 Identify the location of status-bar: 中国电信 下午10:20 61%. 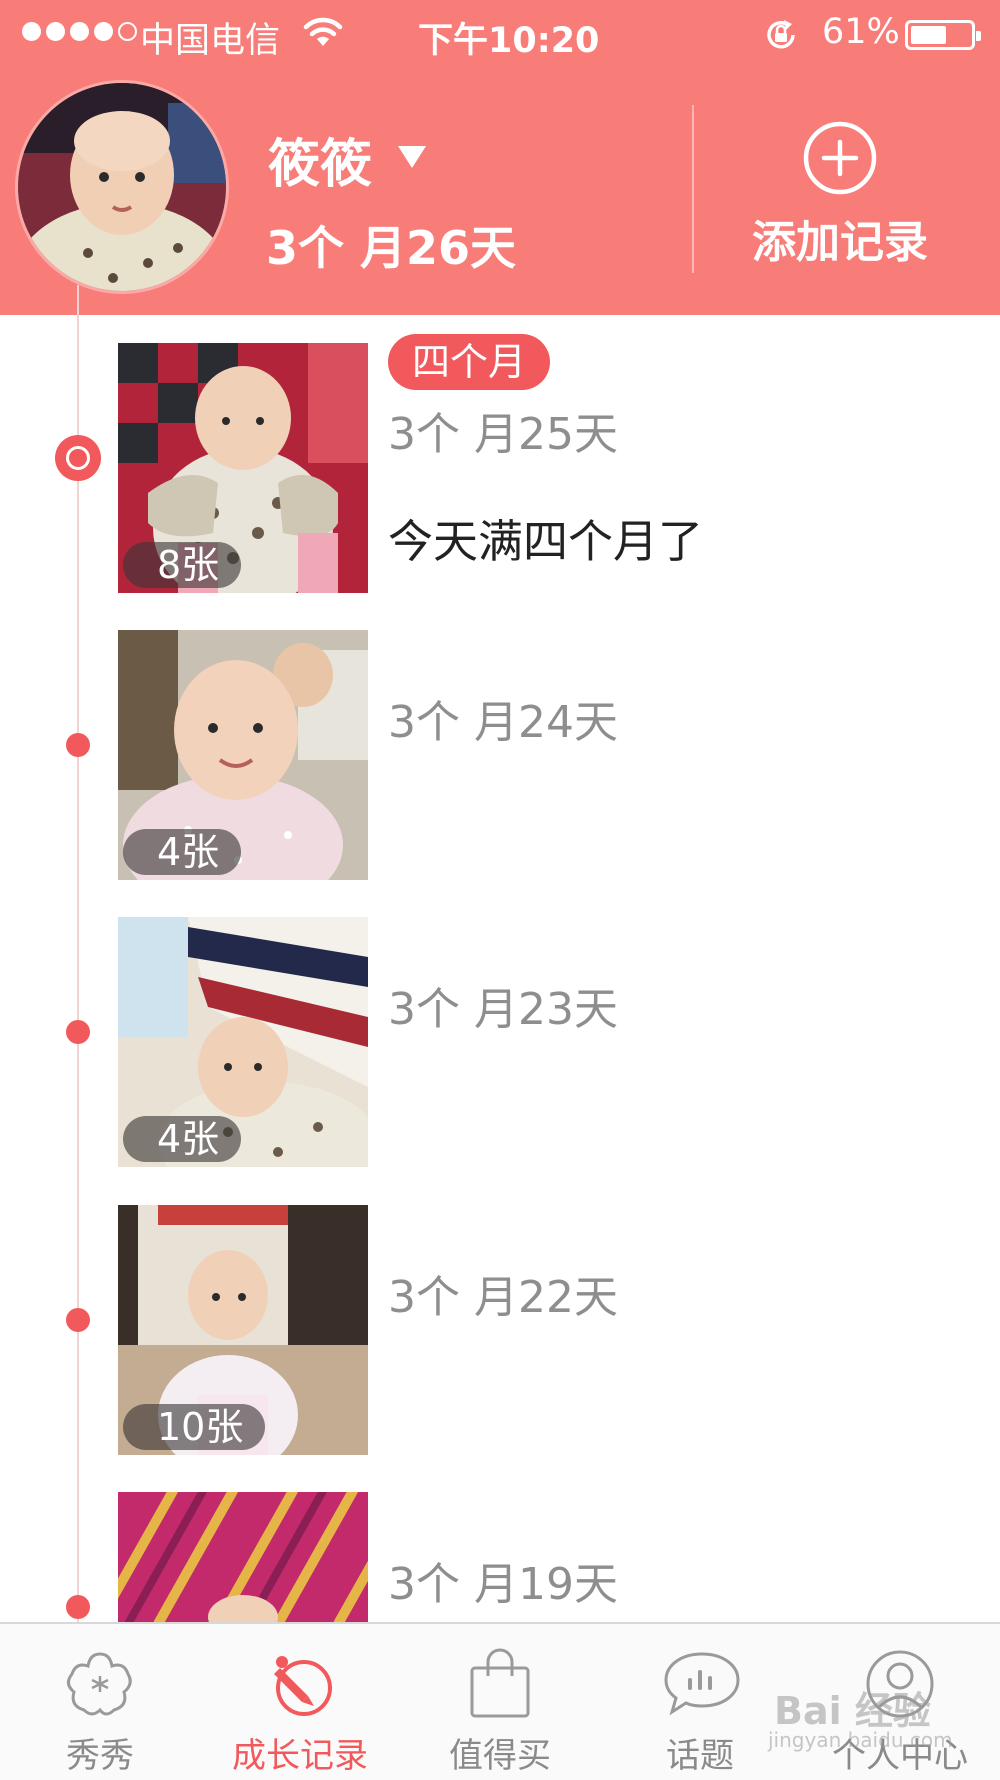
(500, 35).